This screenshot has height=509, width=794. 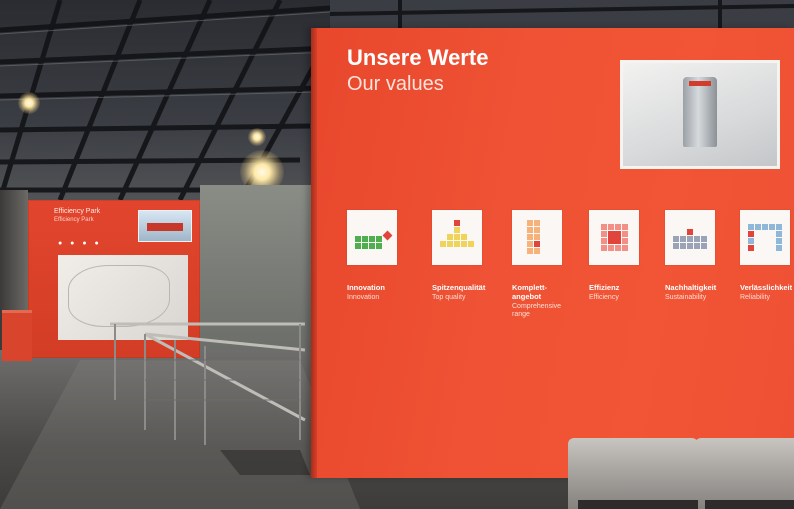 What do you see at coordinates (529, 292) in the screenshot?
I see `value-label-de: Komplett- angebot` at bounding box center [529, 292].